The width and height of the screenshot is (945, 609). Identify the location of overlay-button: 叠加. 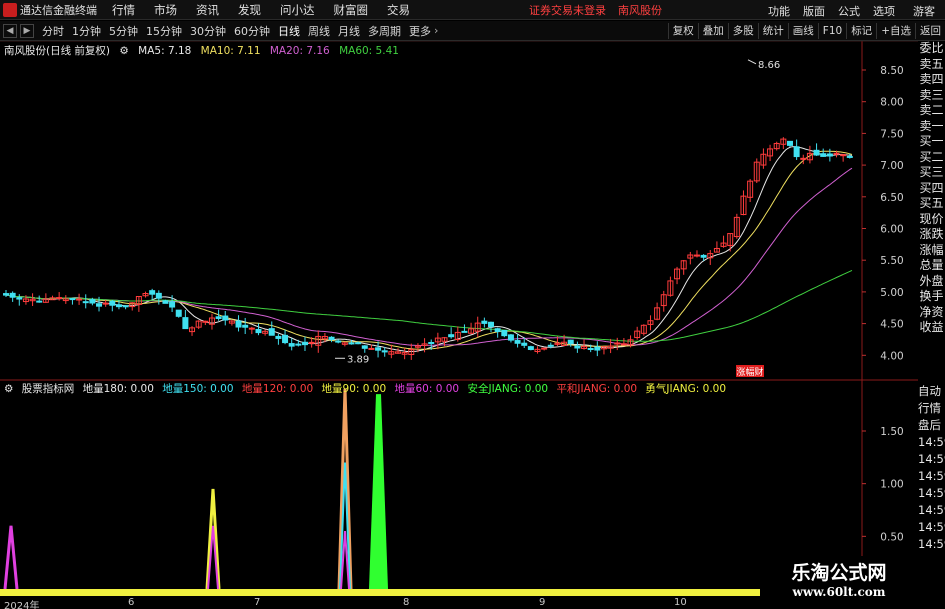
(712, 31).